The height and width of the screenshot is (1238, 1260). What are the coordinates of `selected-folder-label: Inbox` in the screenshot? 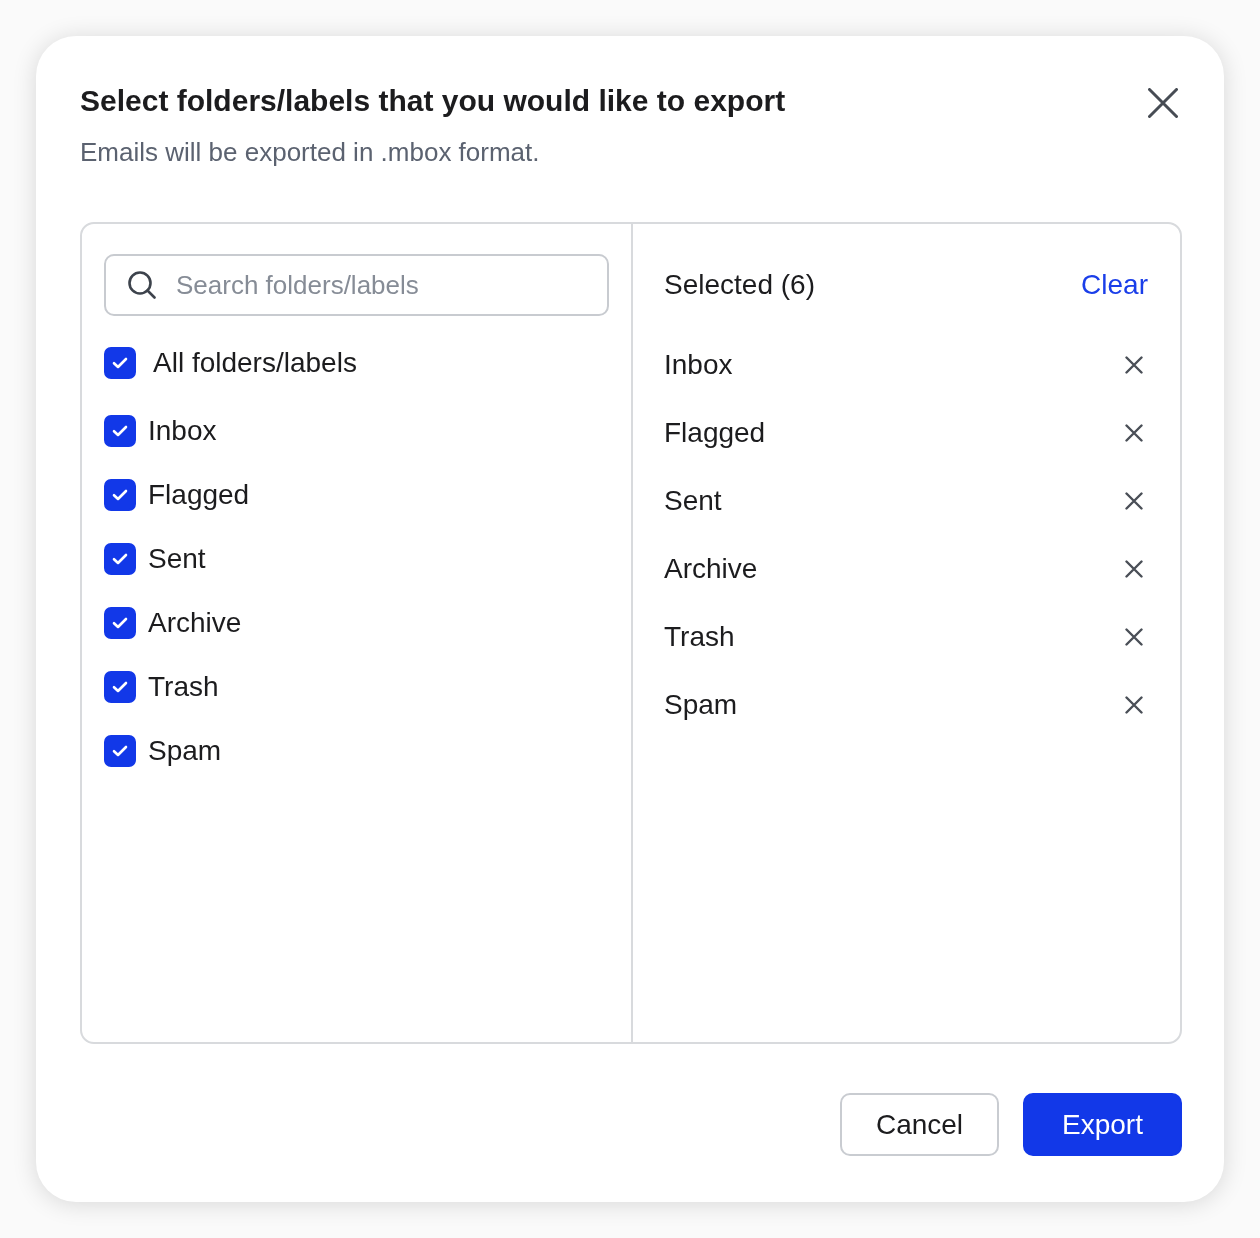 It's located at (698, 365).